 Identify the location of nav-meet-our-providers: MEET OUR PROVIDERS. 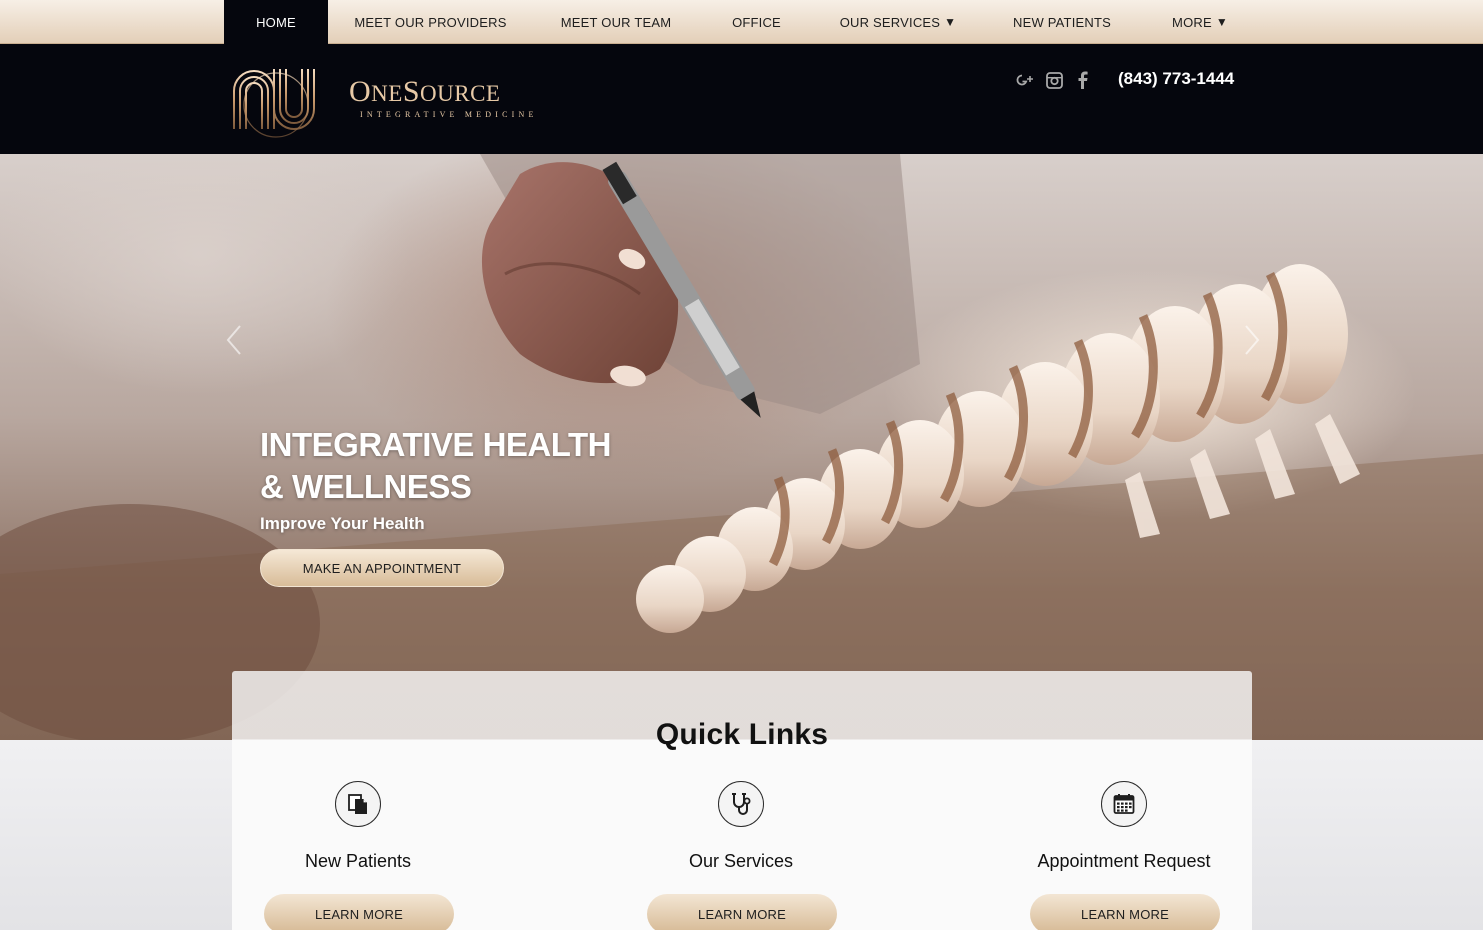
(430, 22).